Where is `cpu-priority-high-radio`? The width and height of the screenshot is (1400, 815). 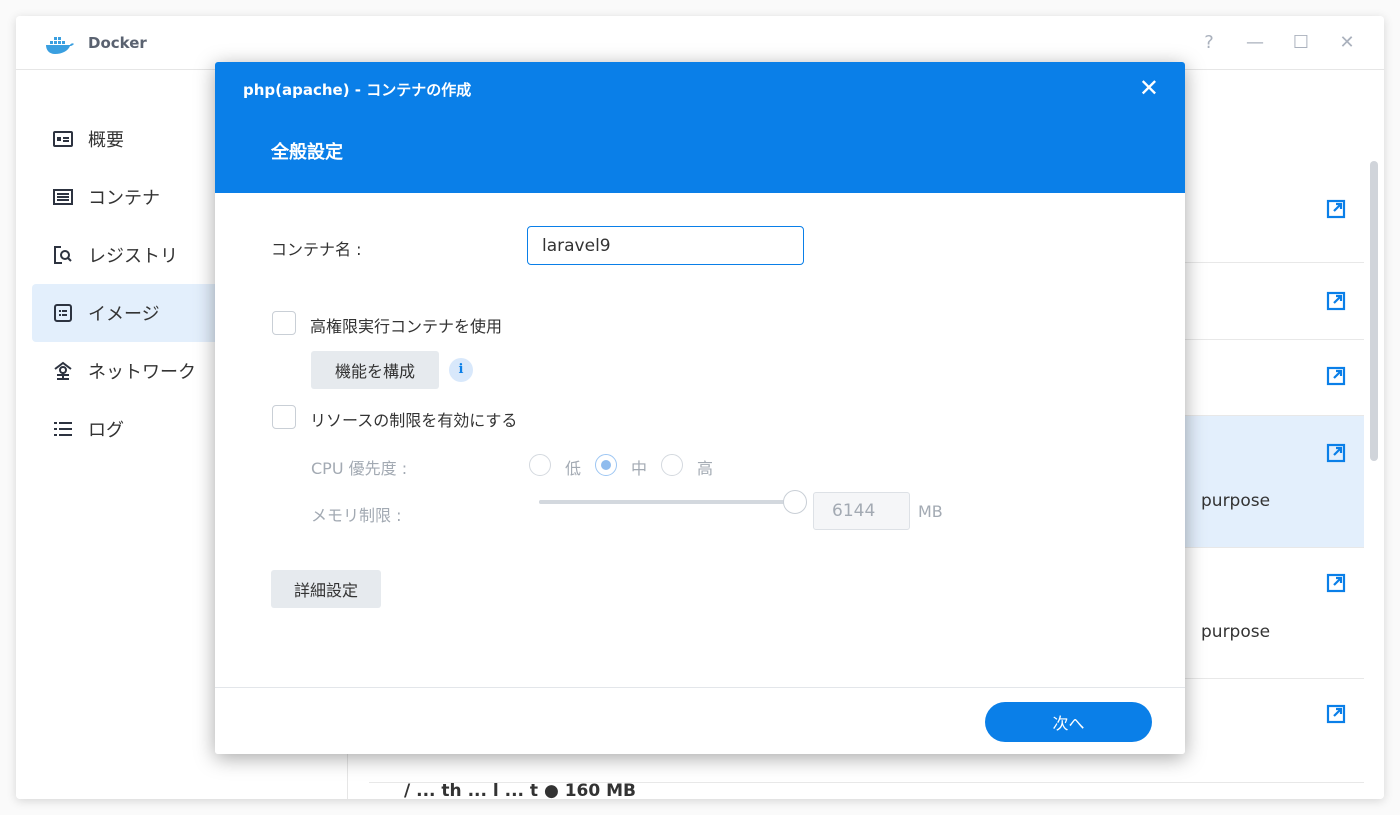
cpu-priority-high-radio is located at coordinates (672, 465).